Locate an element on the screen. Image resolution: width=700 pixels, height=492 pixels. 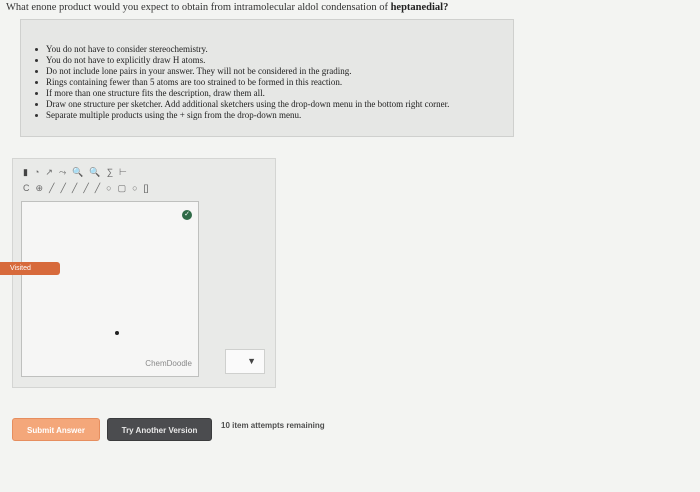
zoom-in-icon: 🔍 is located at coordinates (77, 172).